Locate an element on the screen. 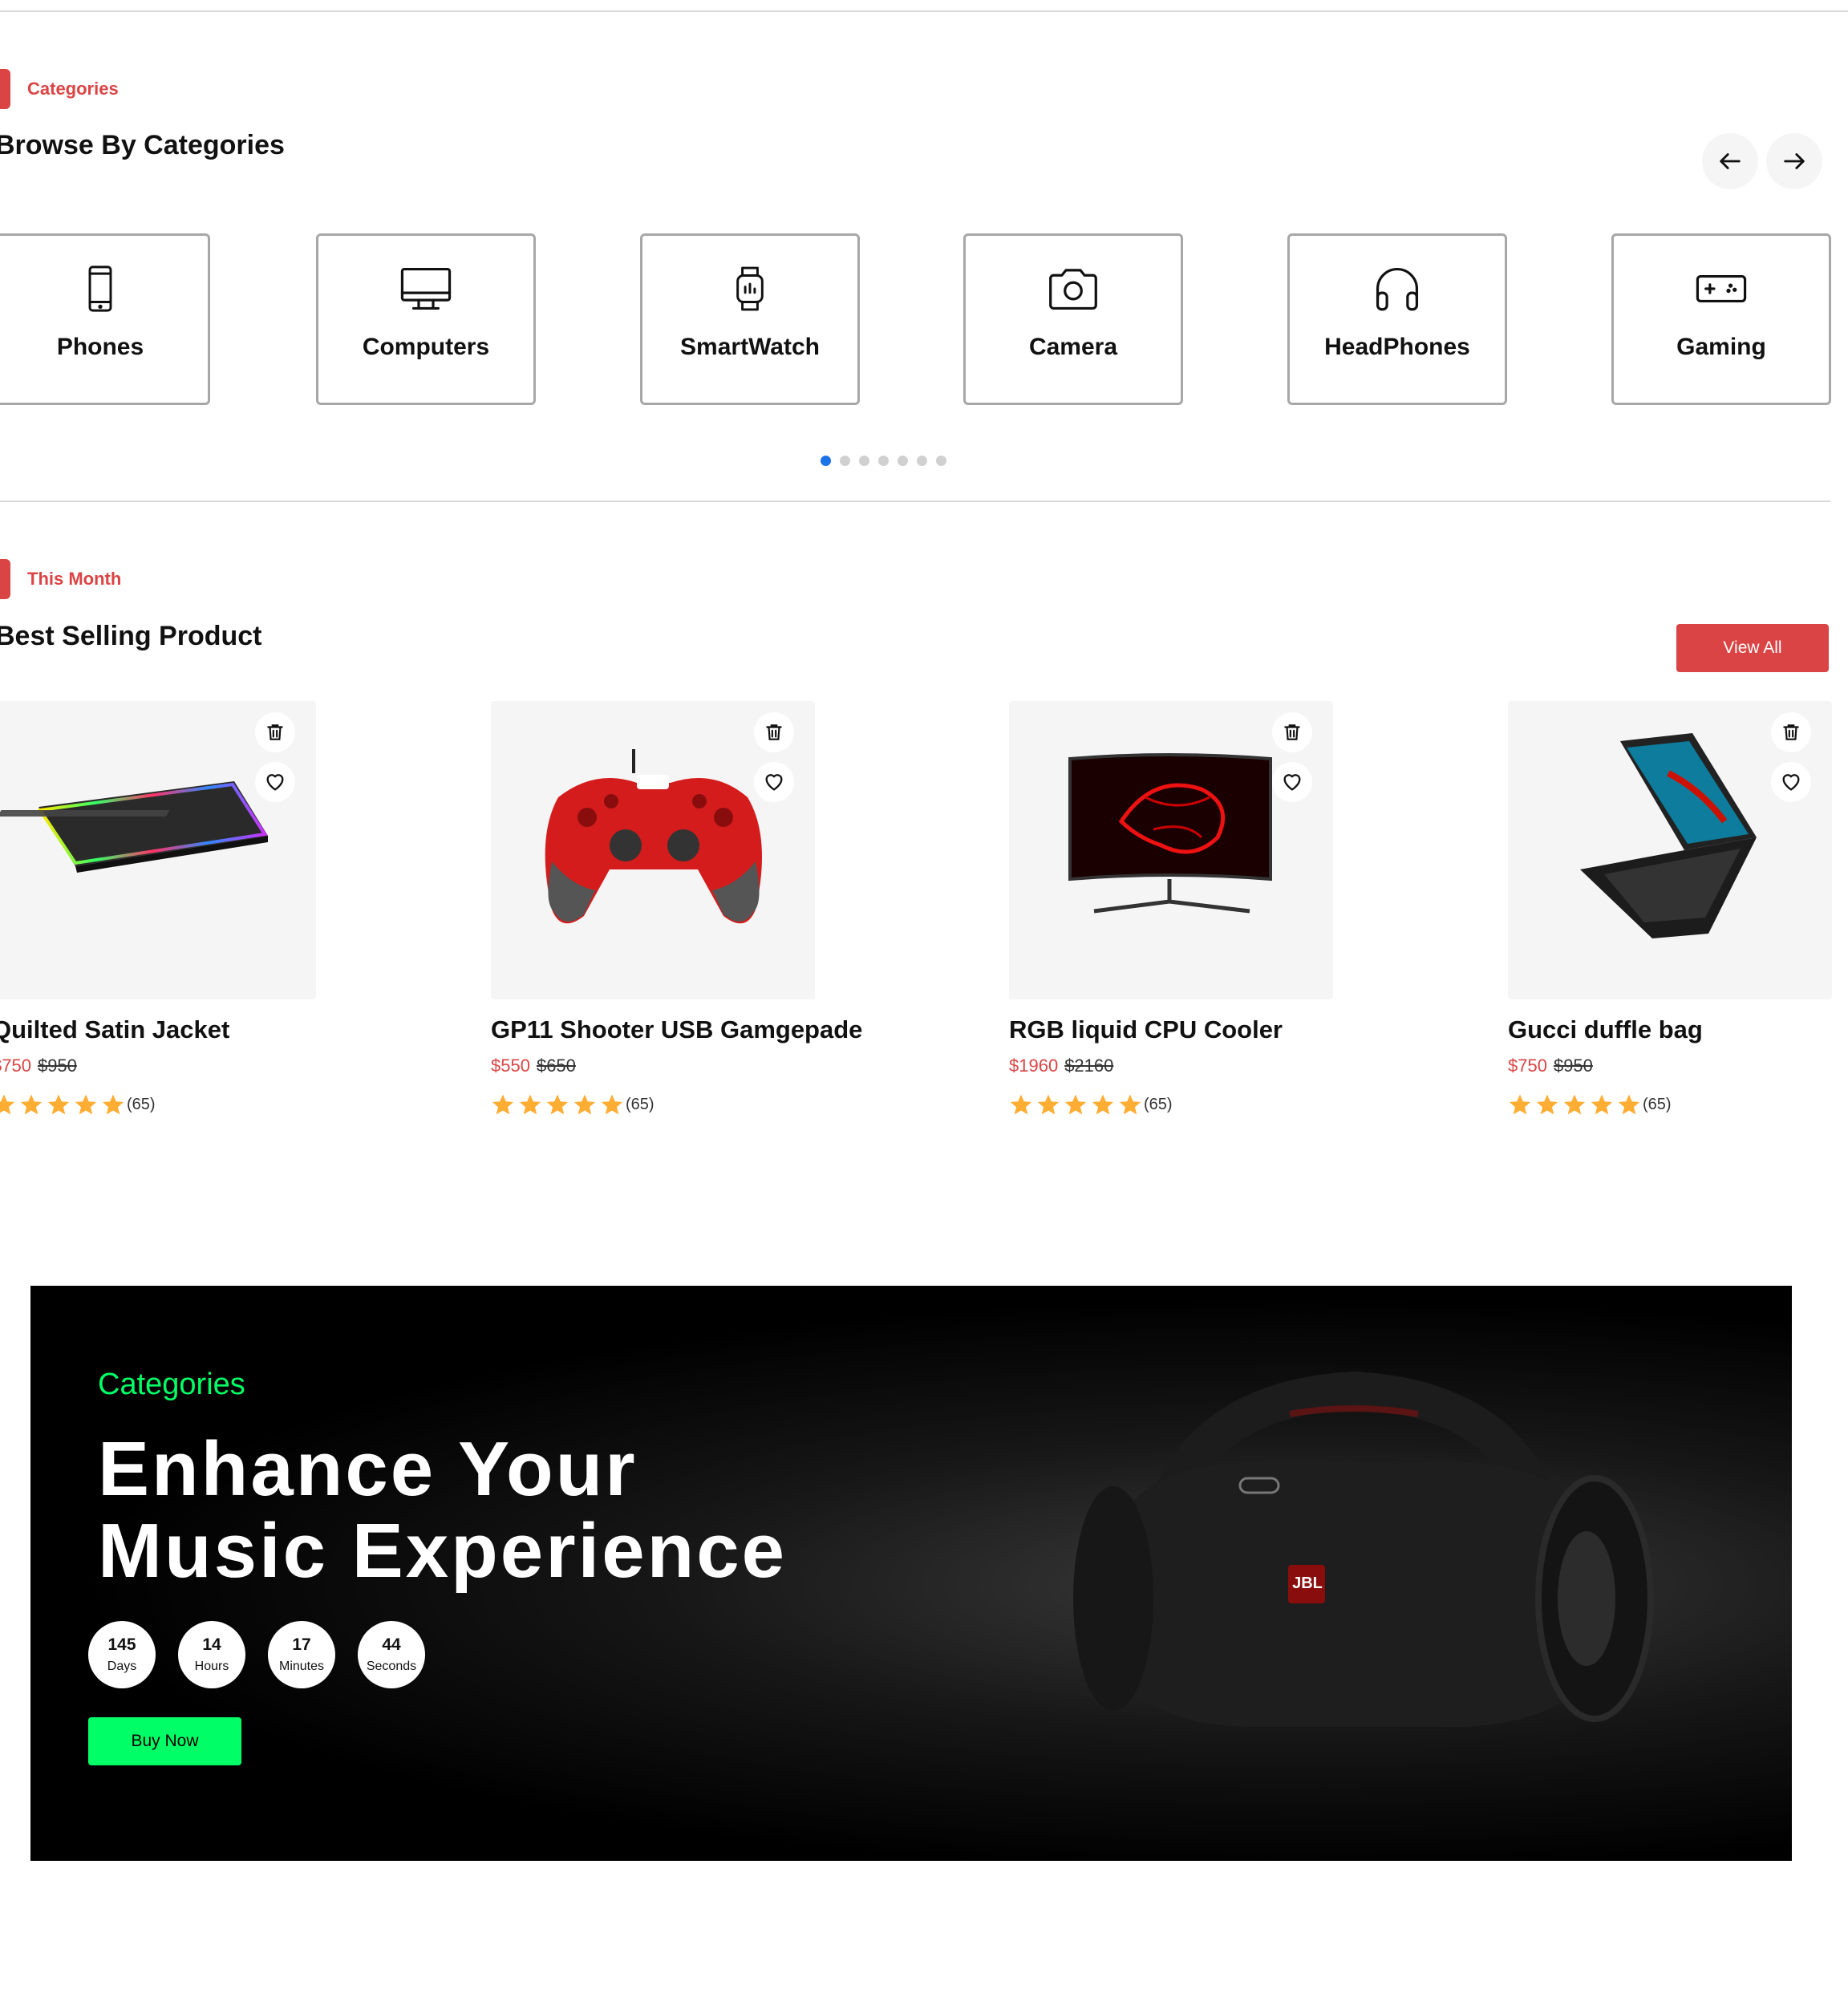  product-card: Gucci duffle bag $750 $950 (65) is located at coordinates (1670, 908).